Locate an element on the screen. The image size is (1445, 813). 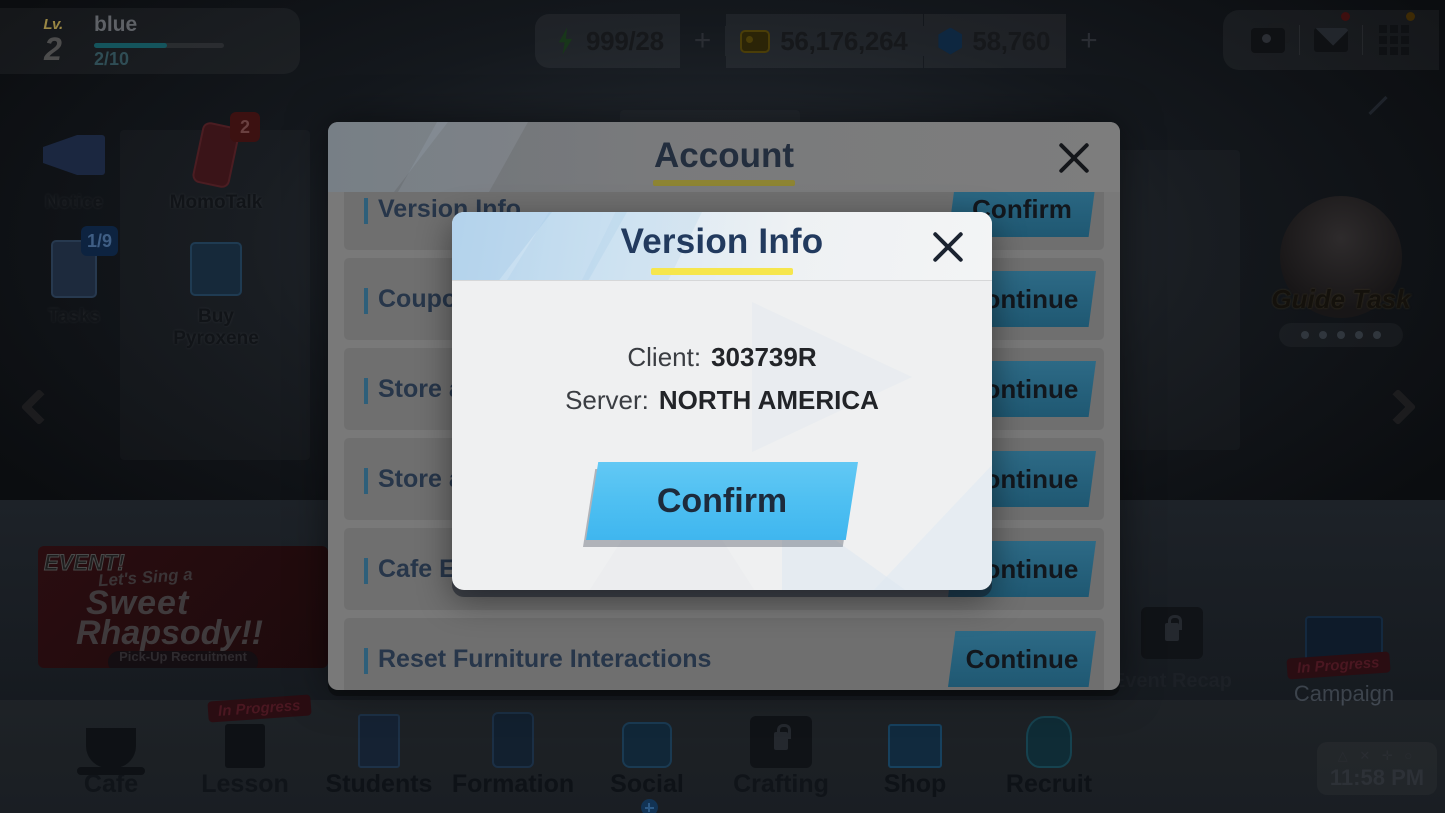
account-dialog-header: Account is located at coordinates (724, 157).